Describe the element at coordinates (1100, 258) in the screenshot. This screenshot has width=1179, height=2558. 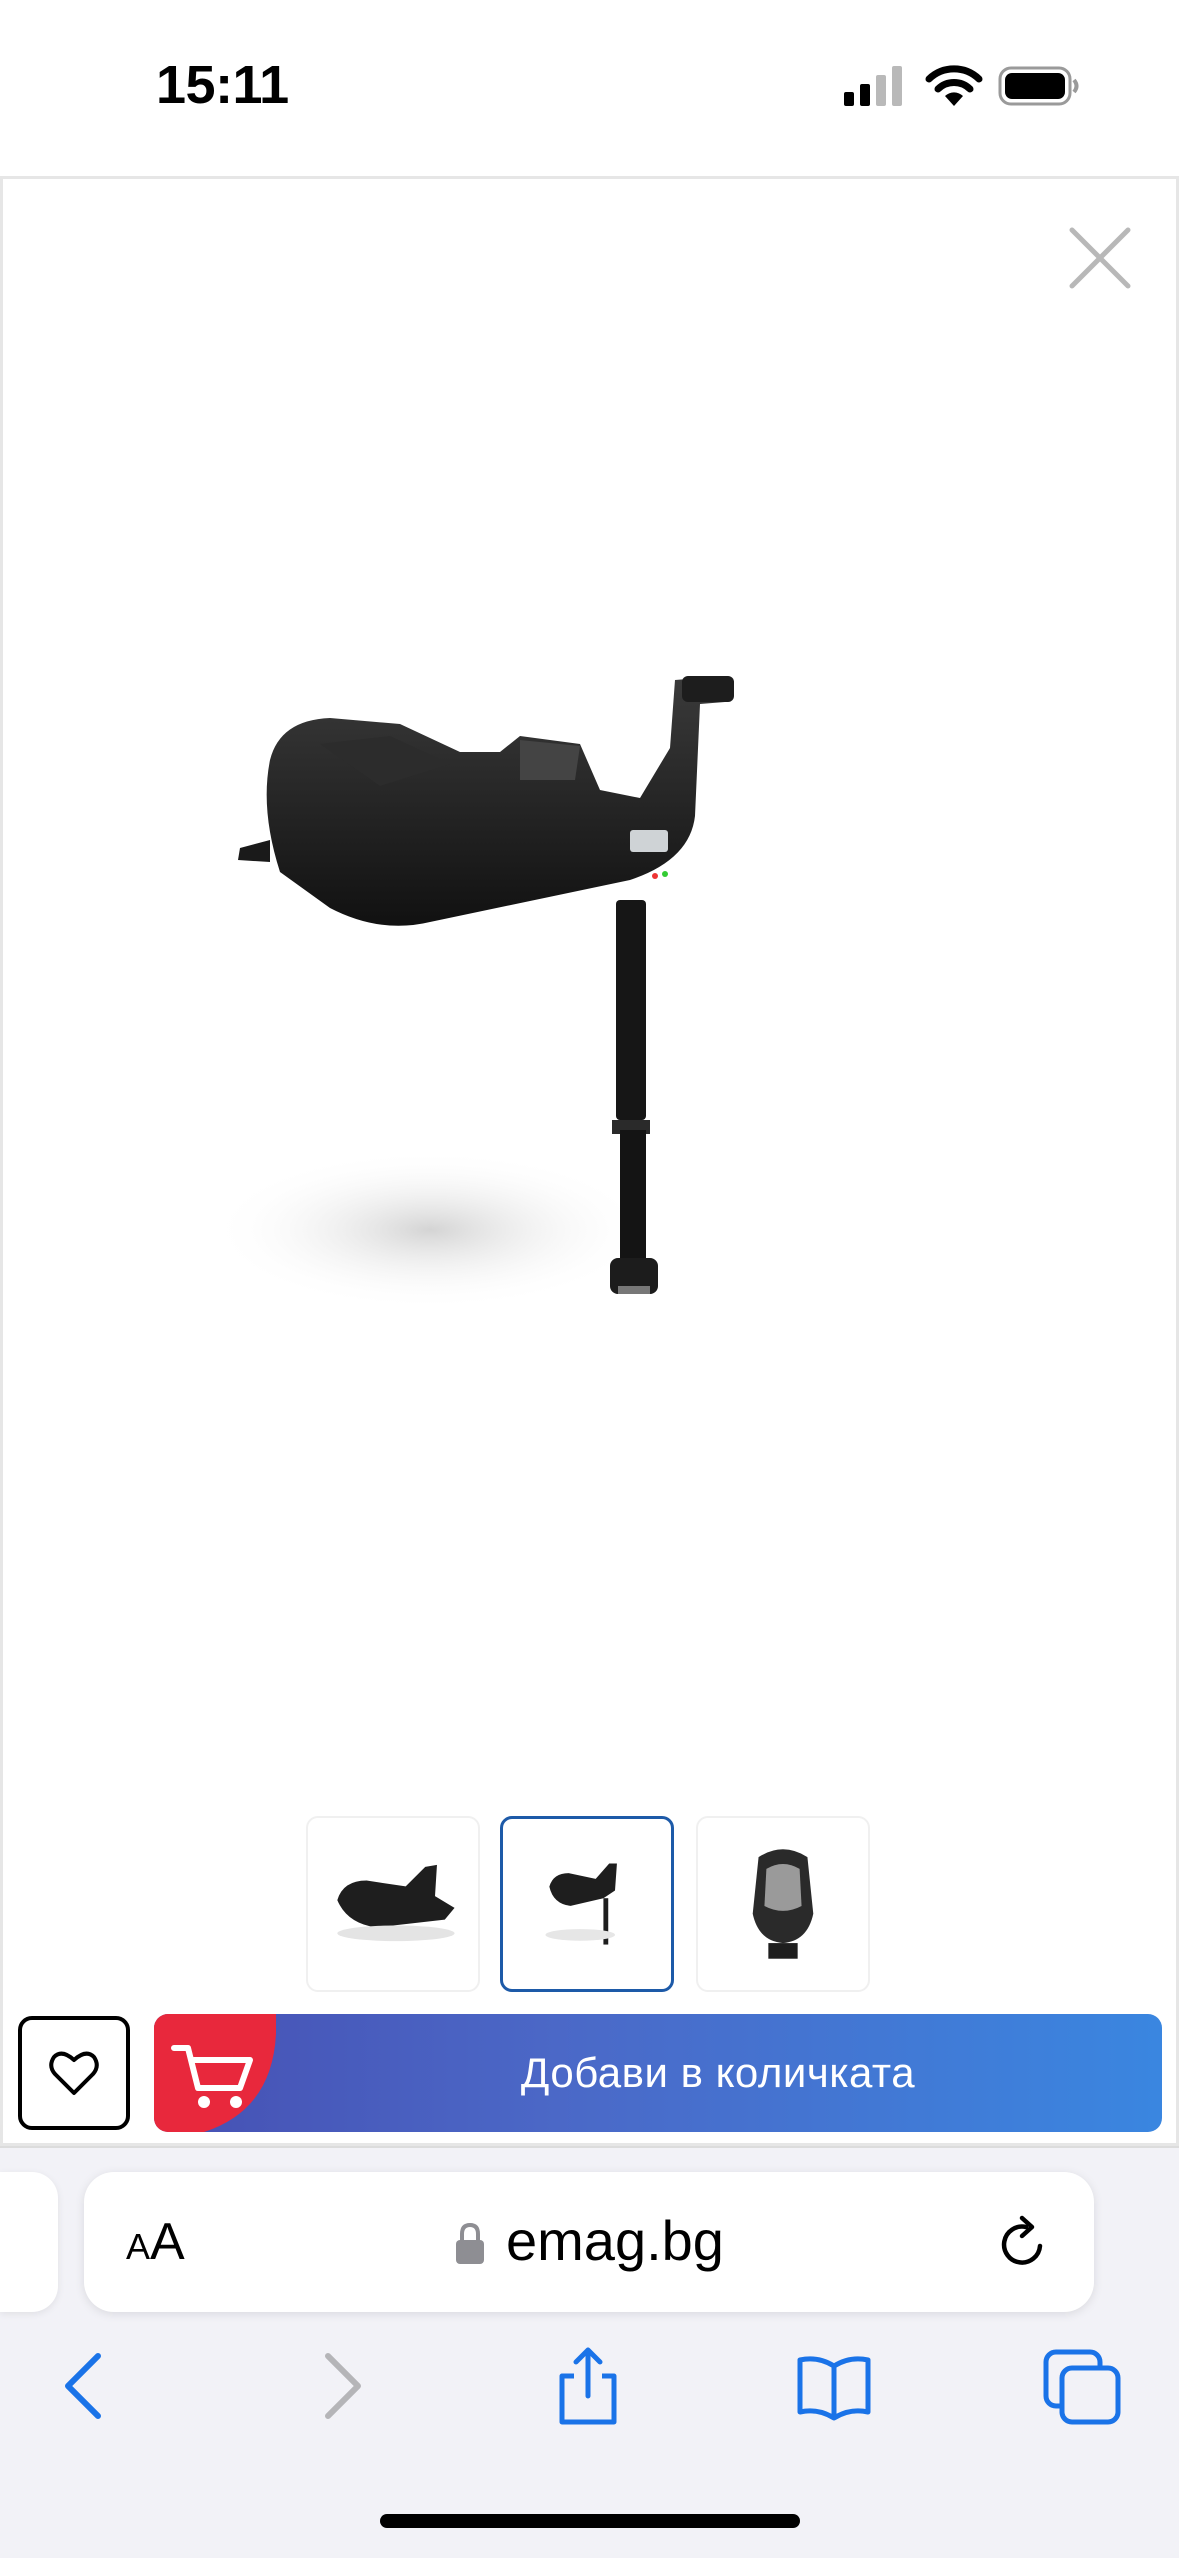
I see `close-icon` at that location.